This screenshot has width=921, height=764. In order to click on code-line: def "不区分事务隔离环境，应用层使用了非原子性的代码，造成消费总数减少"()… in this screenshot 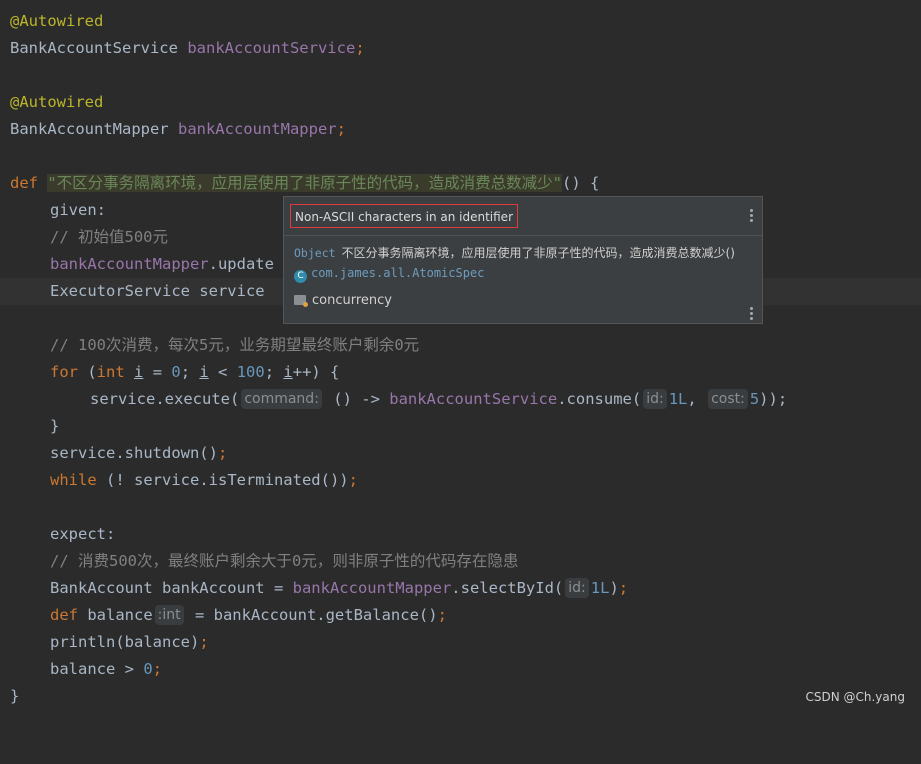, I will do `click(460, 183)`.